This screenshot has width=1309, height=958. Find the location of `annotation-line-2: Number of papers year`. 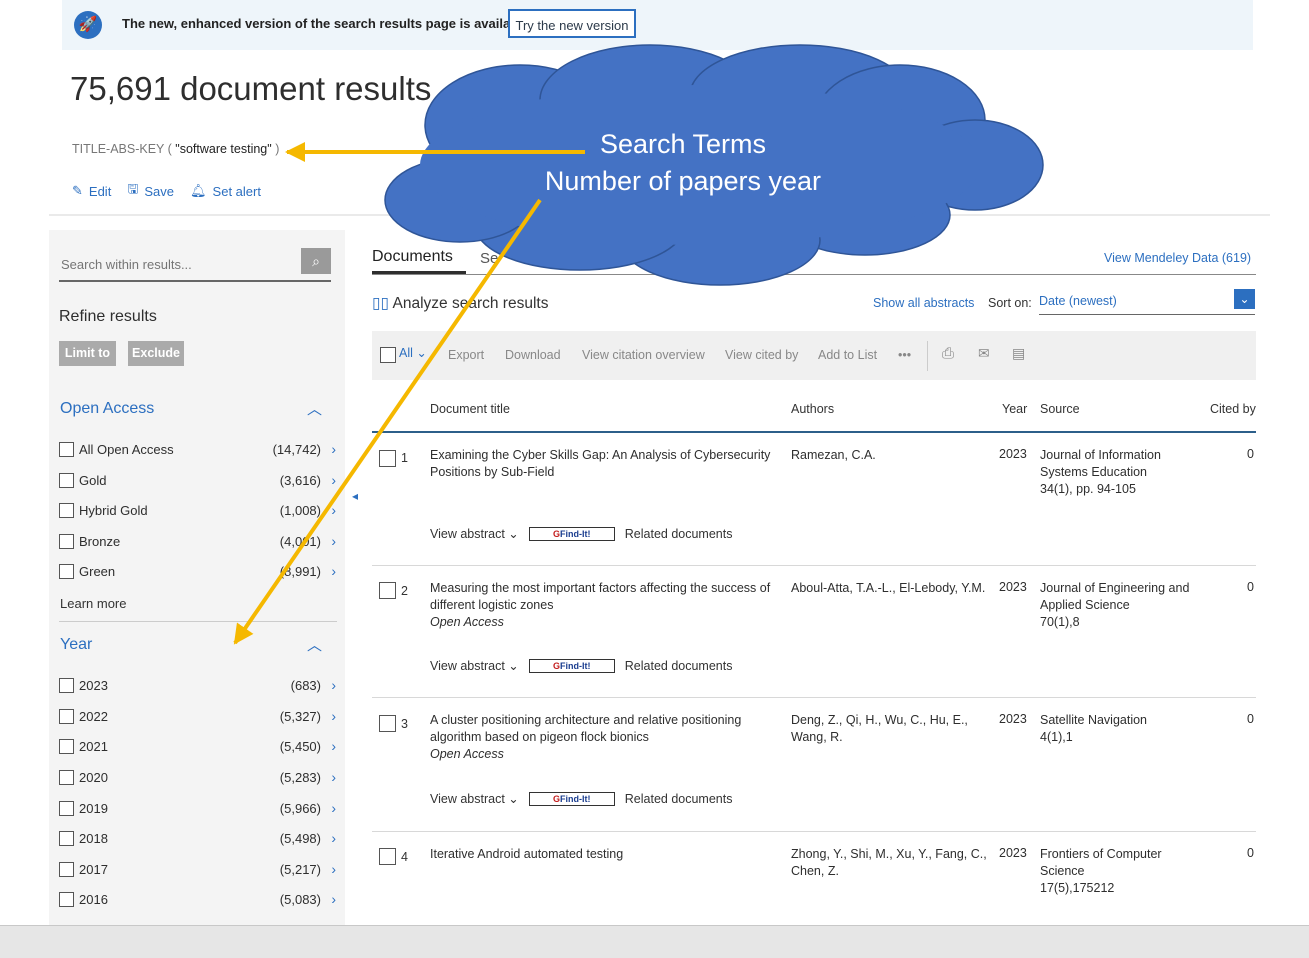

annotation-line-2: Number of papers year is located at coordinates (683, 181).